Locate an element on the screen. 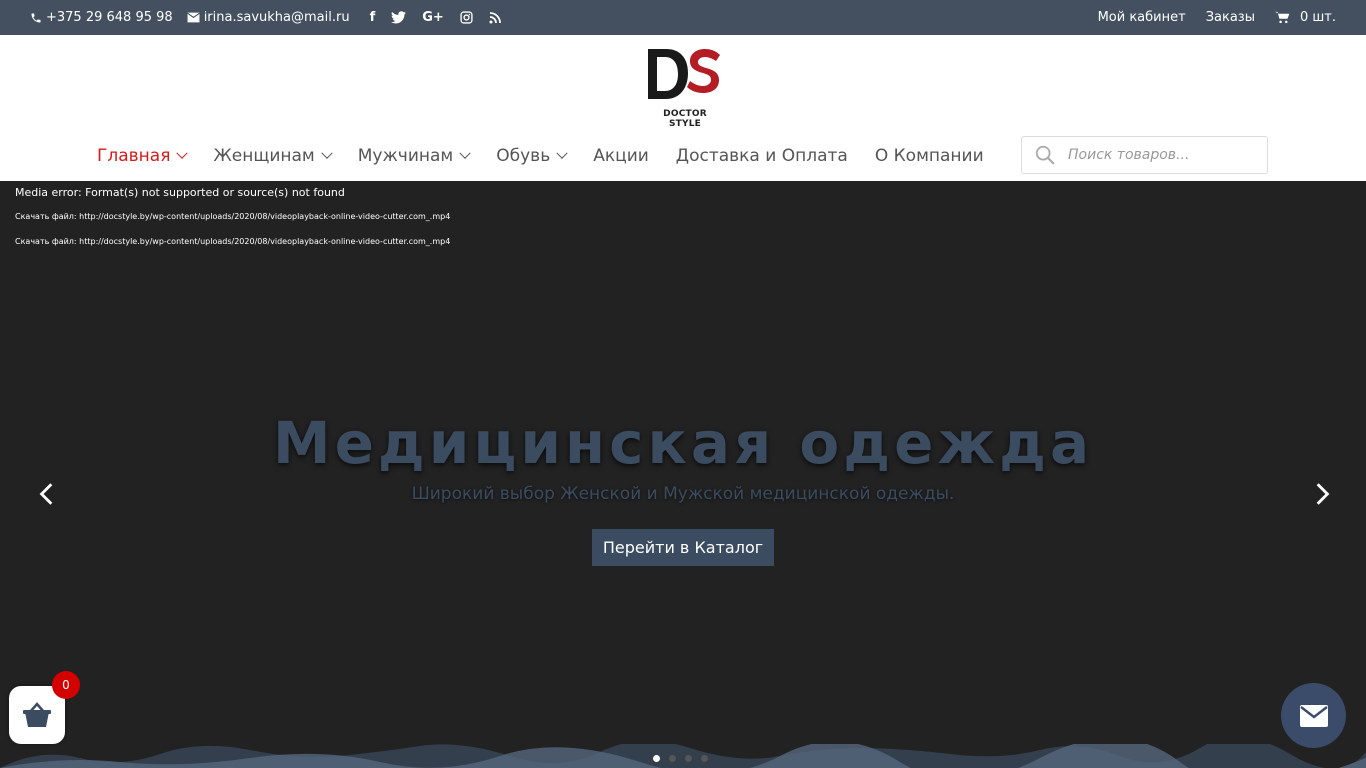  phone-contact: +375 29 648 95 98 is located at coordinates (101, 17).